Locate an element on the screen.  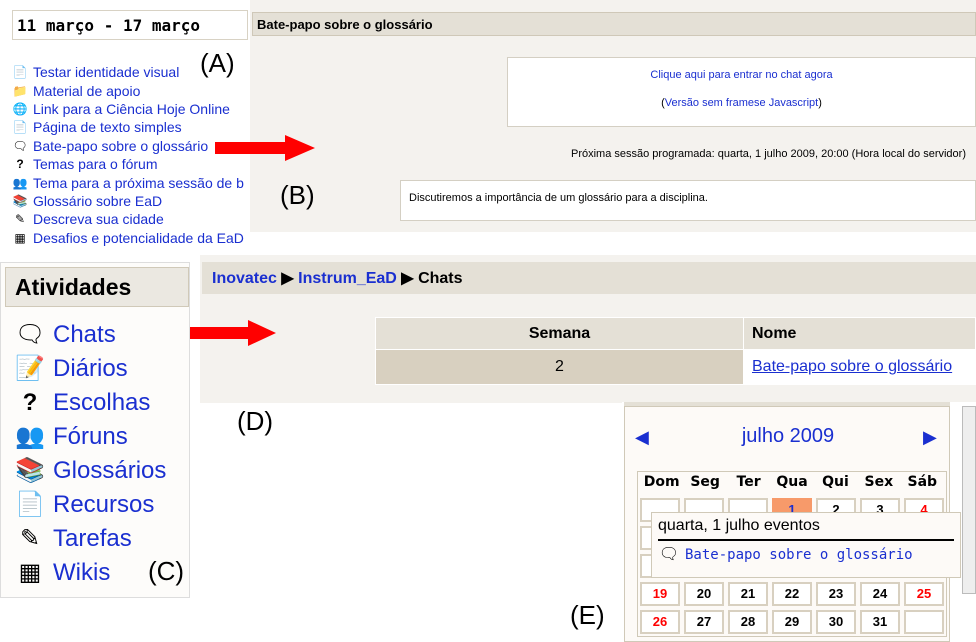
chats-table: Semana Nome 2 Bate-papo sobre o glossário is located at coordinates (675, 351).